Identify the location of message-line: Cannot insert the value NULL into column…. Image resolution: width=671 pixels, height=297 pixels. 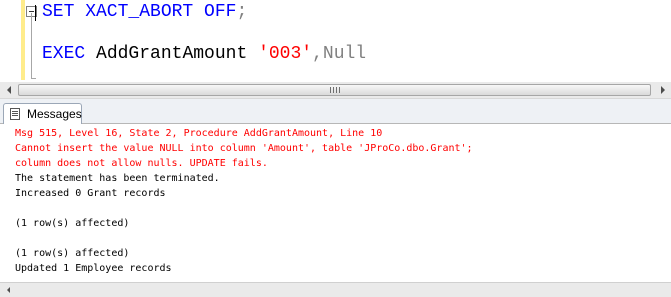
(244, 148).